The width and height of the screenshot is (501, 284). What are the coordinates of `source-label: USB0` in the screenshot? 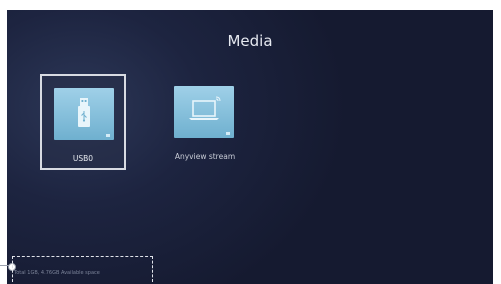 It's located at (83, 158).